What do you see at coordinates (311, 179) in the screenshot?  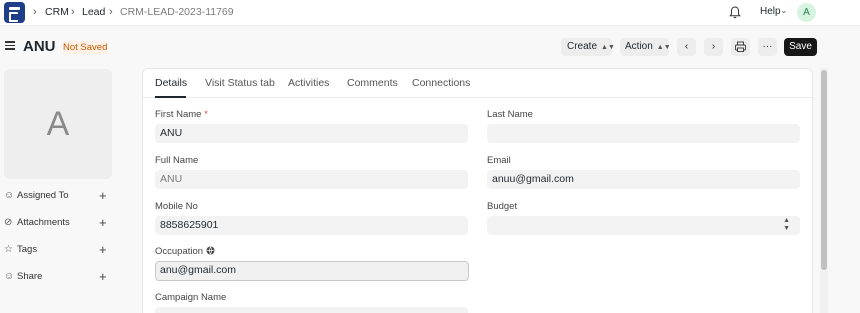 I see `full-name-field: ANU` at bounding box center [311, 179].